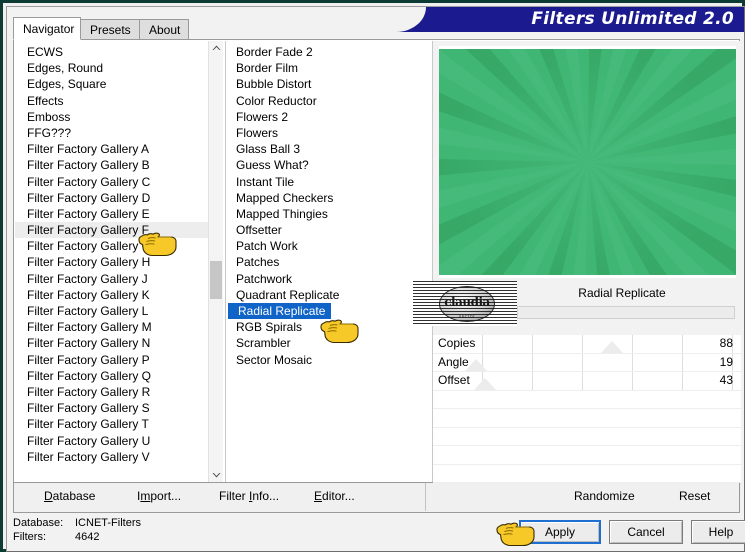  What do you see at coordinates (110, 29) in the screenshot?
I see `tab-presets: Presets` at bounding box center [110, 29].